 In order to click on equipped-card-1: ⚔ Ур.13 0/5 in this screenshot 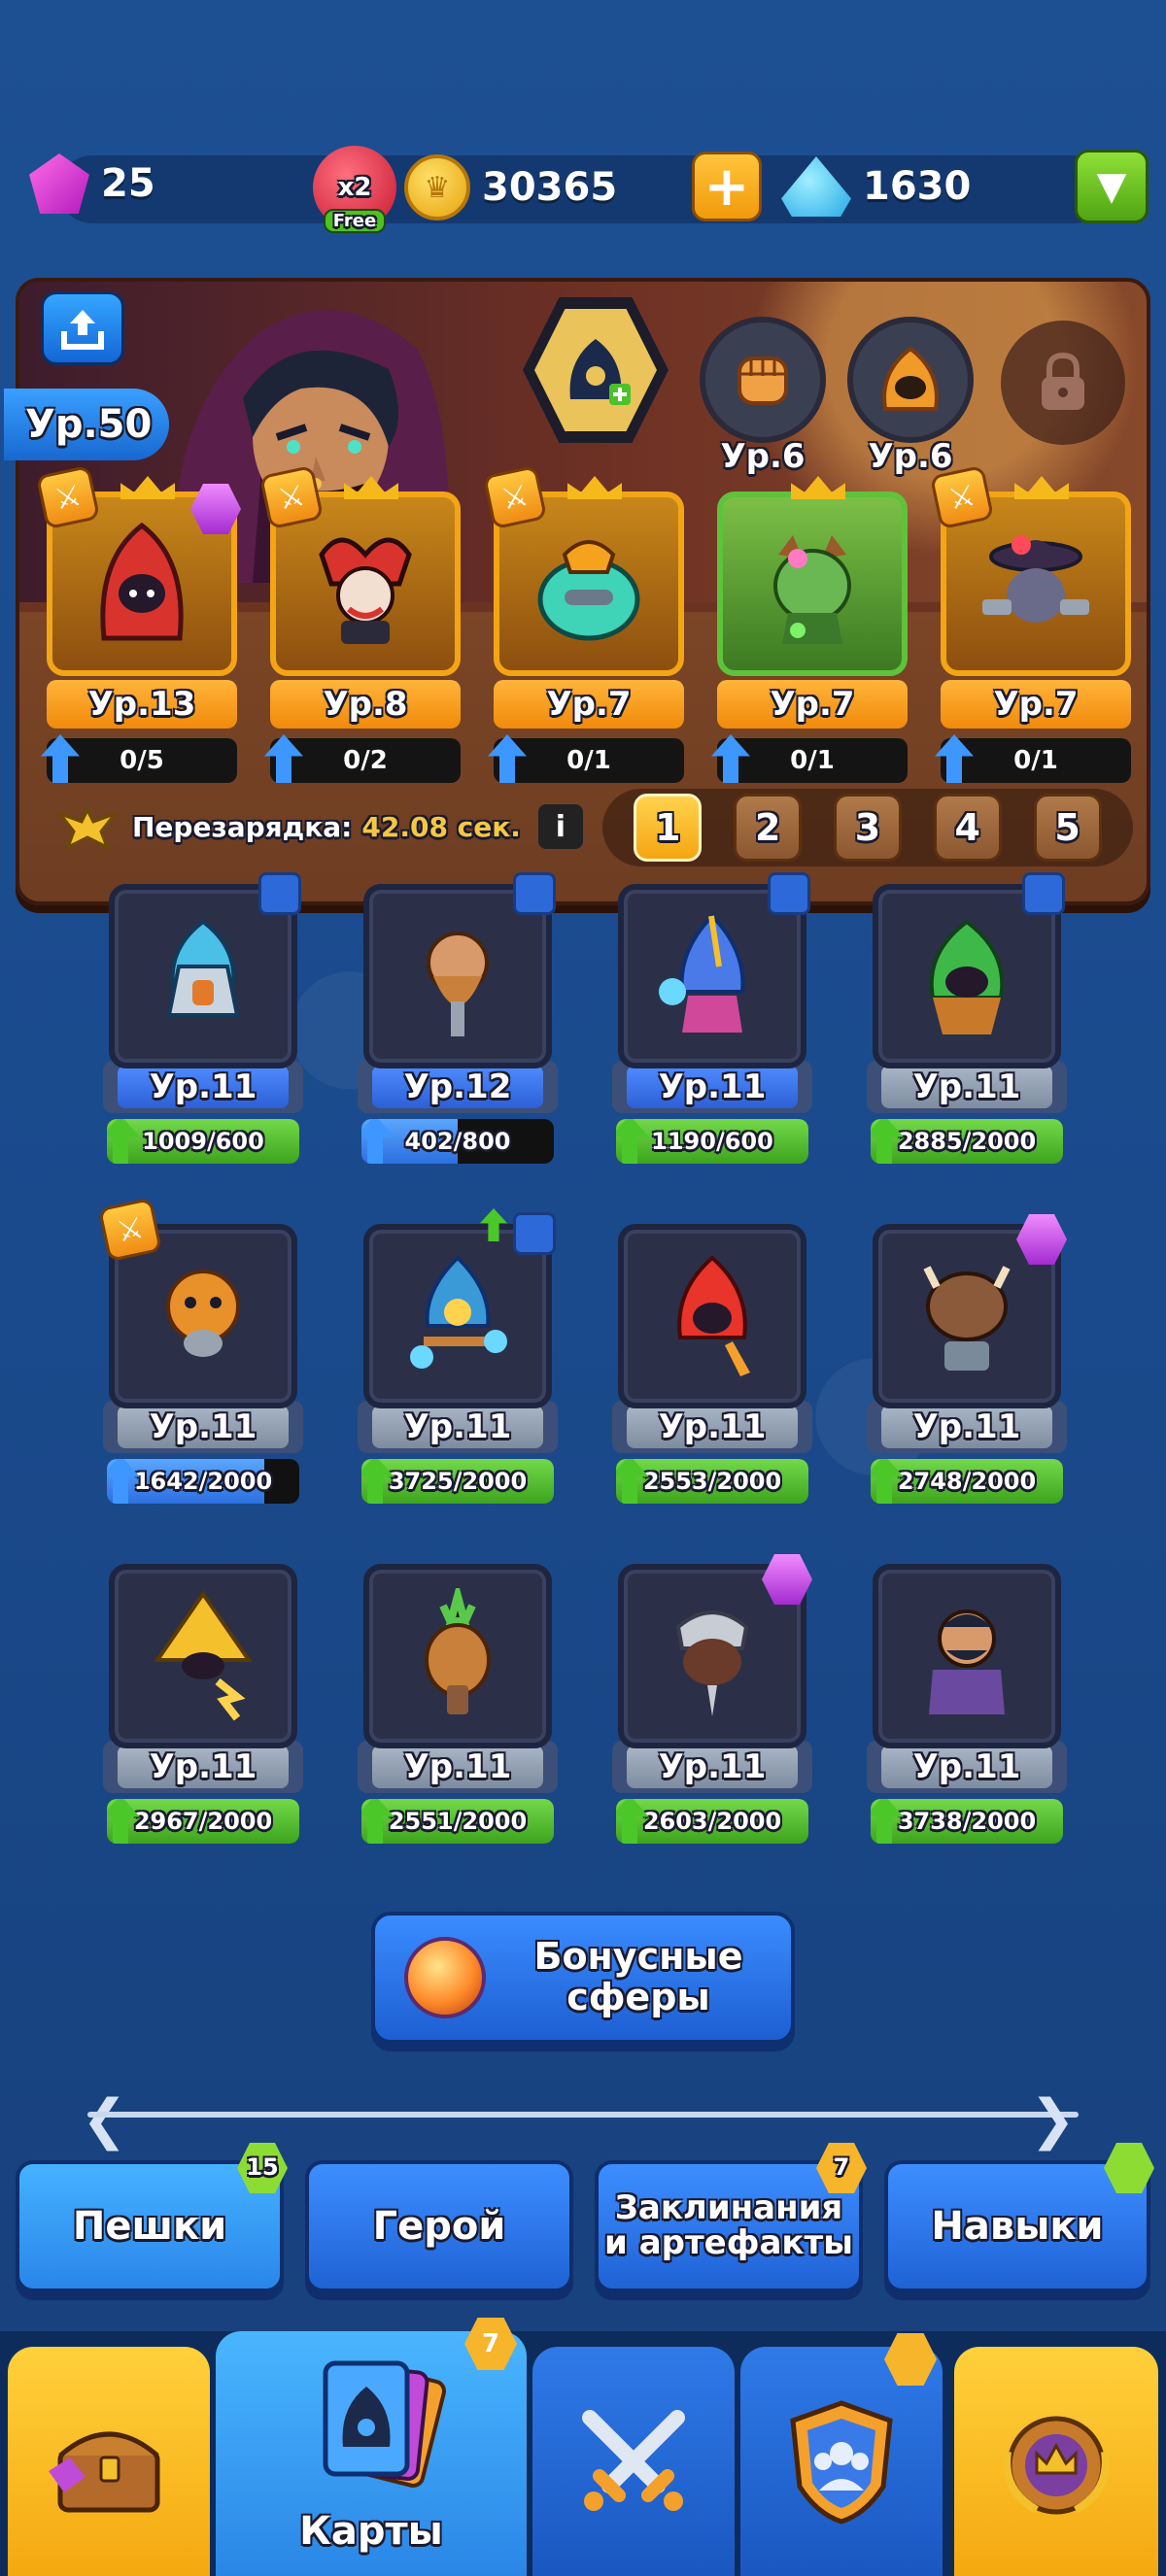, I will do `click(138, 623)`.